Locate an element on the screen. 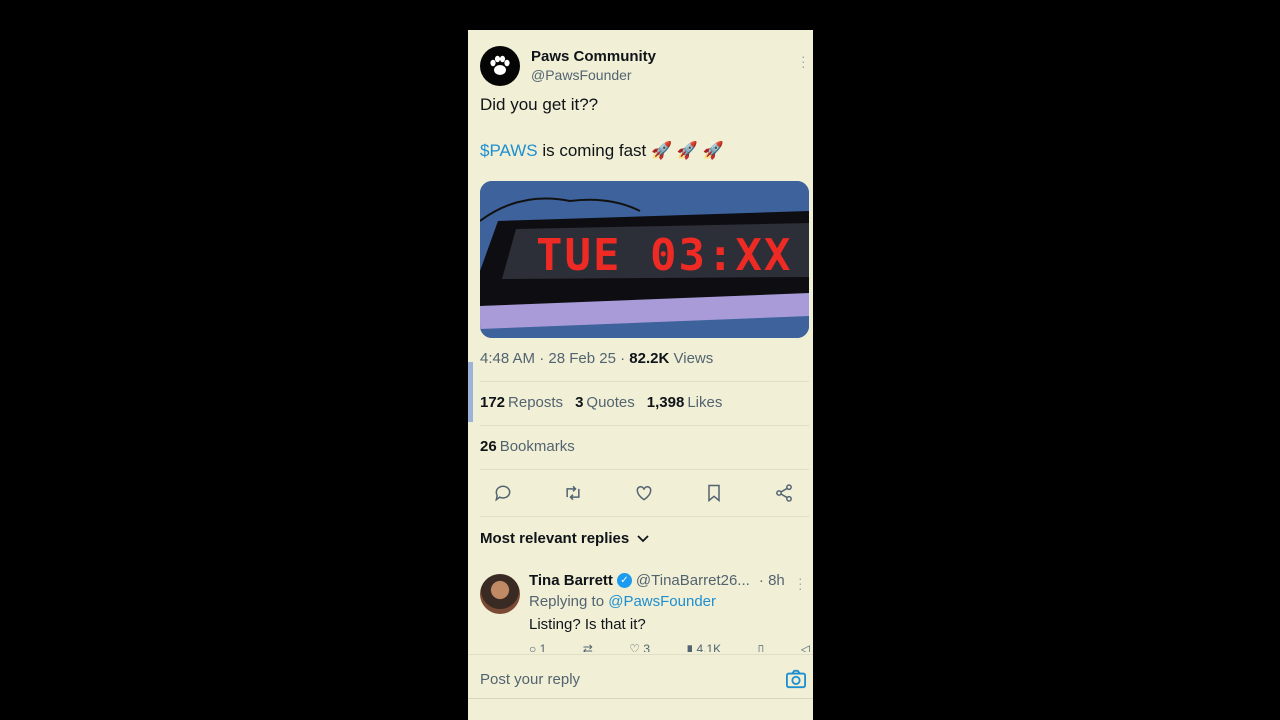 The width and height of the screenshot is (1280, 720). post-time: 4:48 AM is located at coordinates (508, 358).